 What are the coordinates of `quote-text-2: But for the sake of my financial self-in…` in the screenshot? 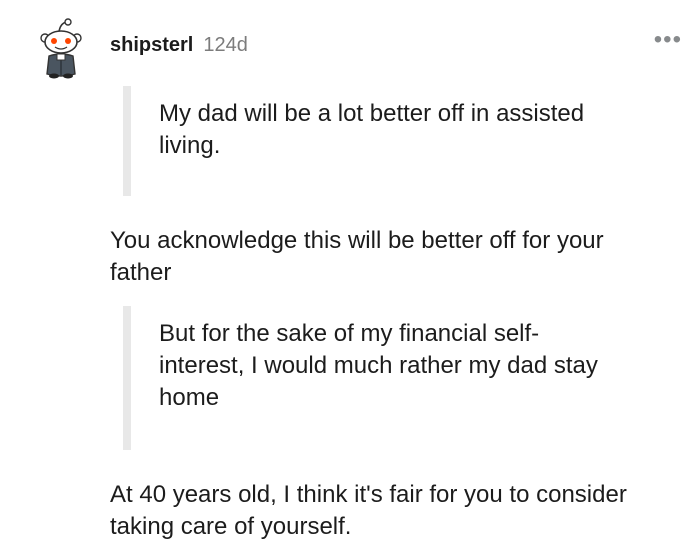 It's located at (378, 365).